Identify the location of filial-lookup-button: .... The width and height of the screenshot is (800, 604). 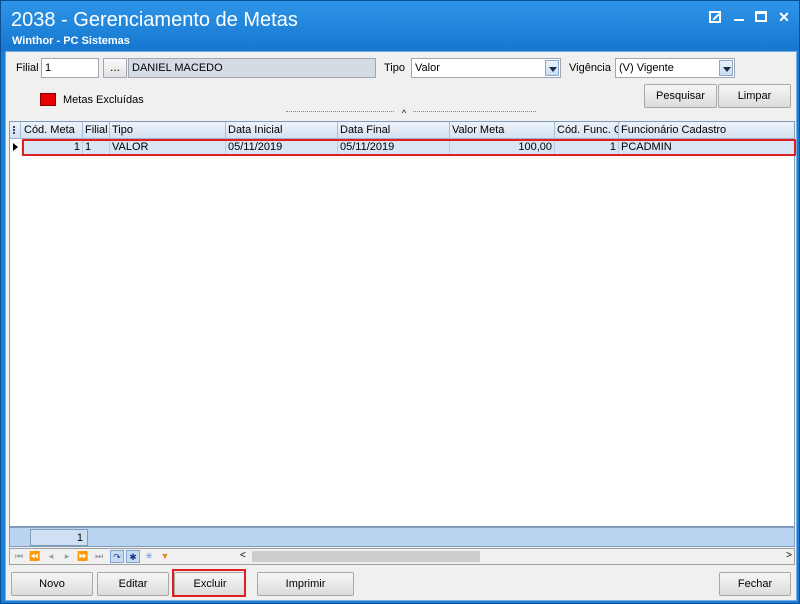
(115, 68).